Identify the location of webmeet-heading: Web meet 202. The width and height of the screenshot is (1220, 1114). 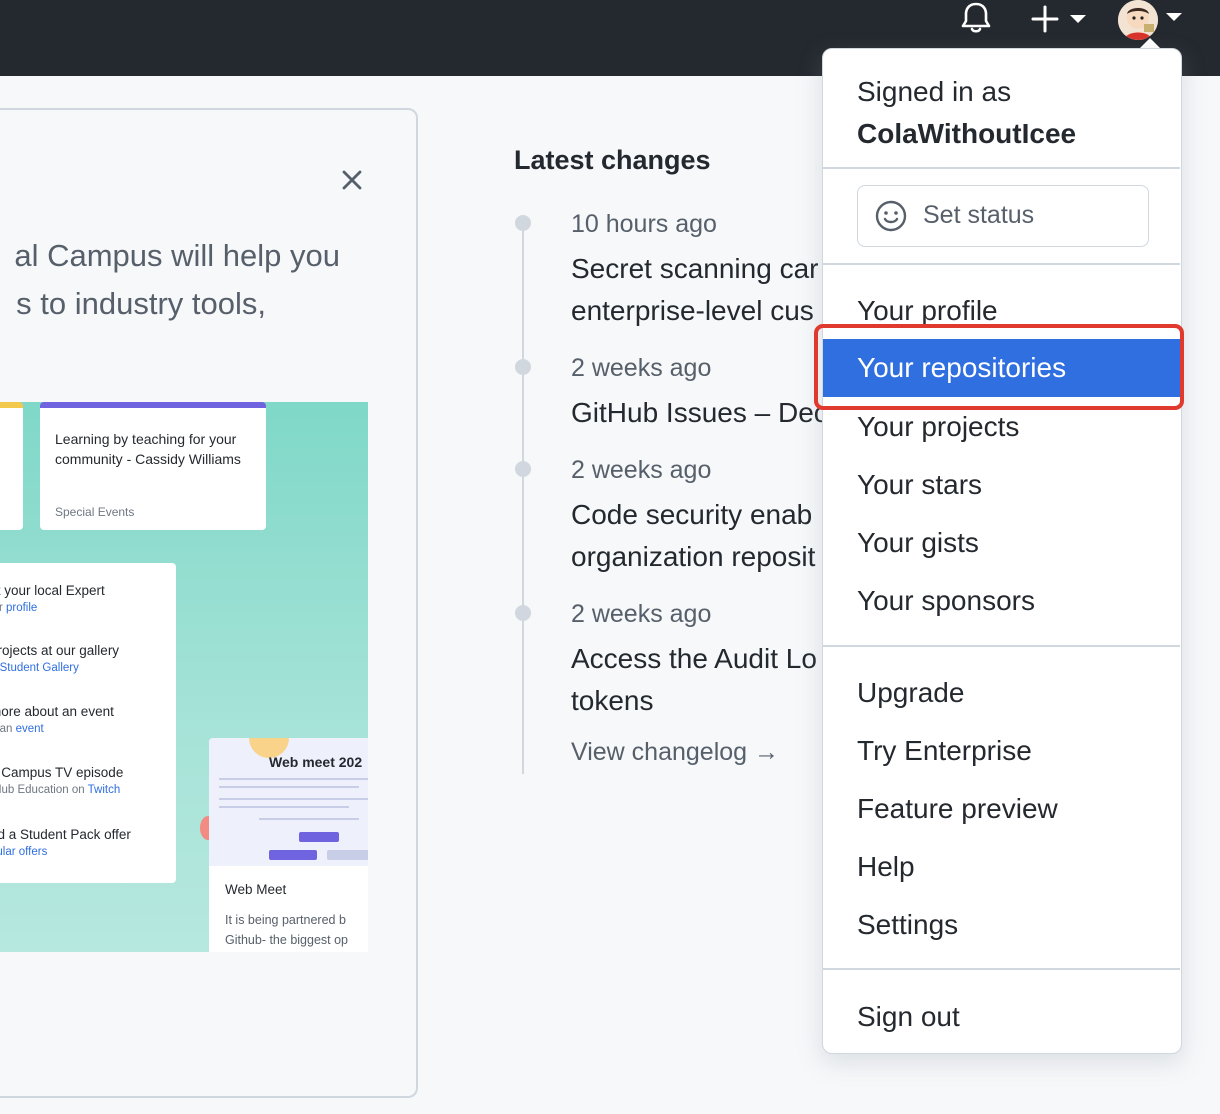
(316, 762).